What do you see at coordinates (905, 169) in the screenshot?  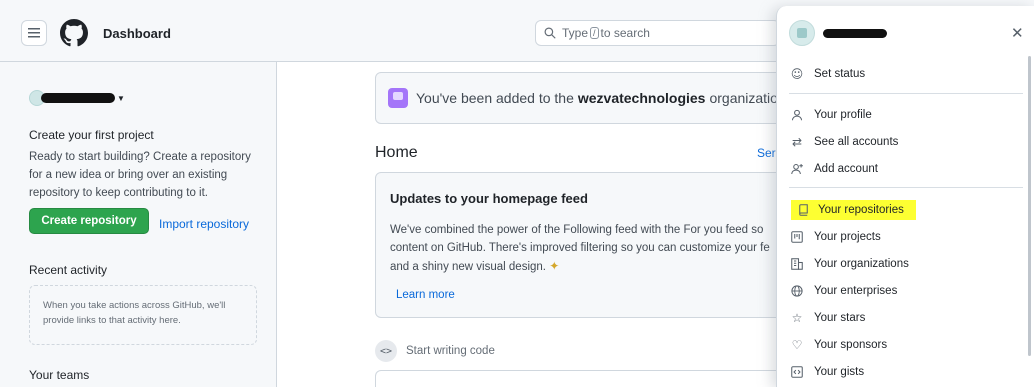 I see `menu-item-add-account: Add account` at bounding box center [905, 169].